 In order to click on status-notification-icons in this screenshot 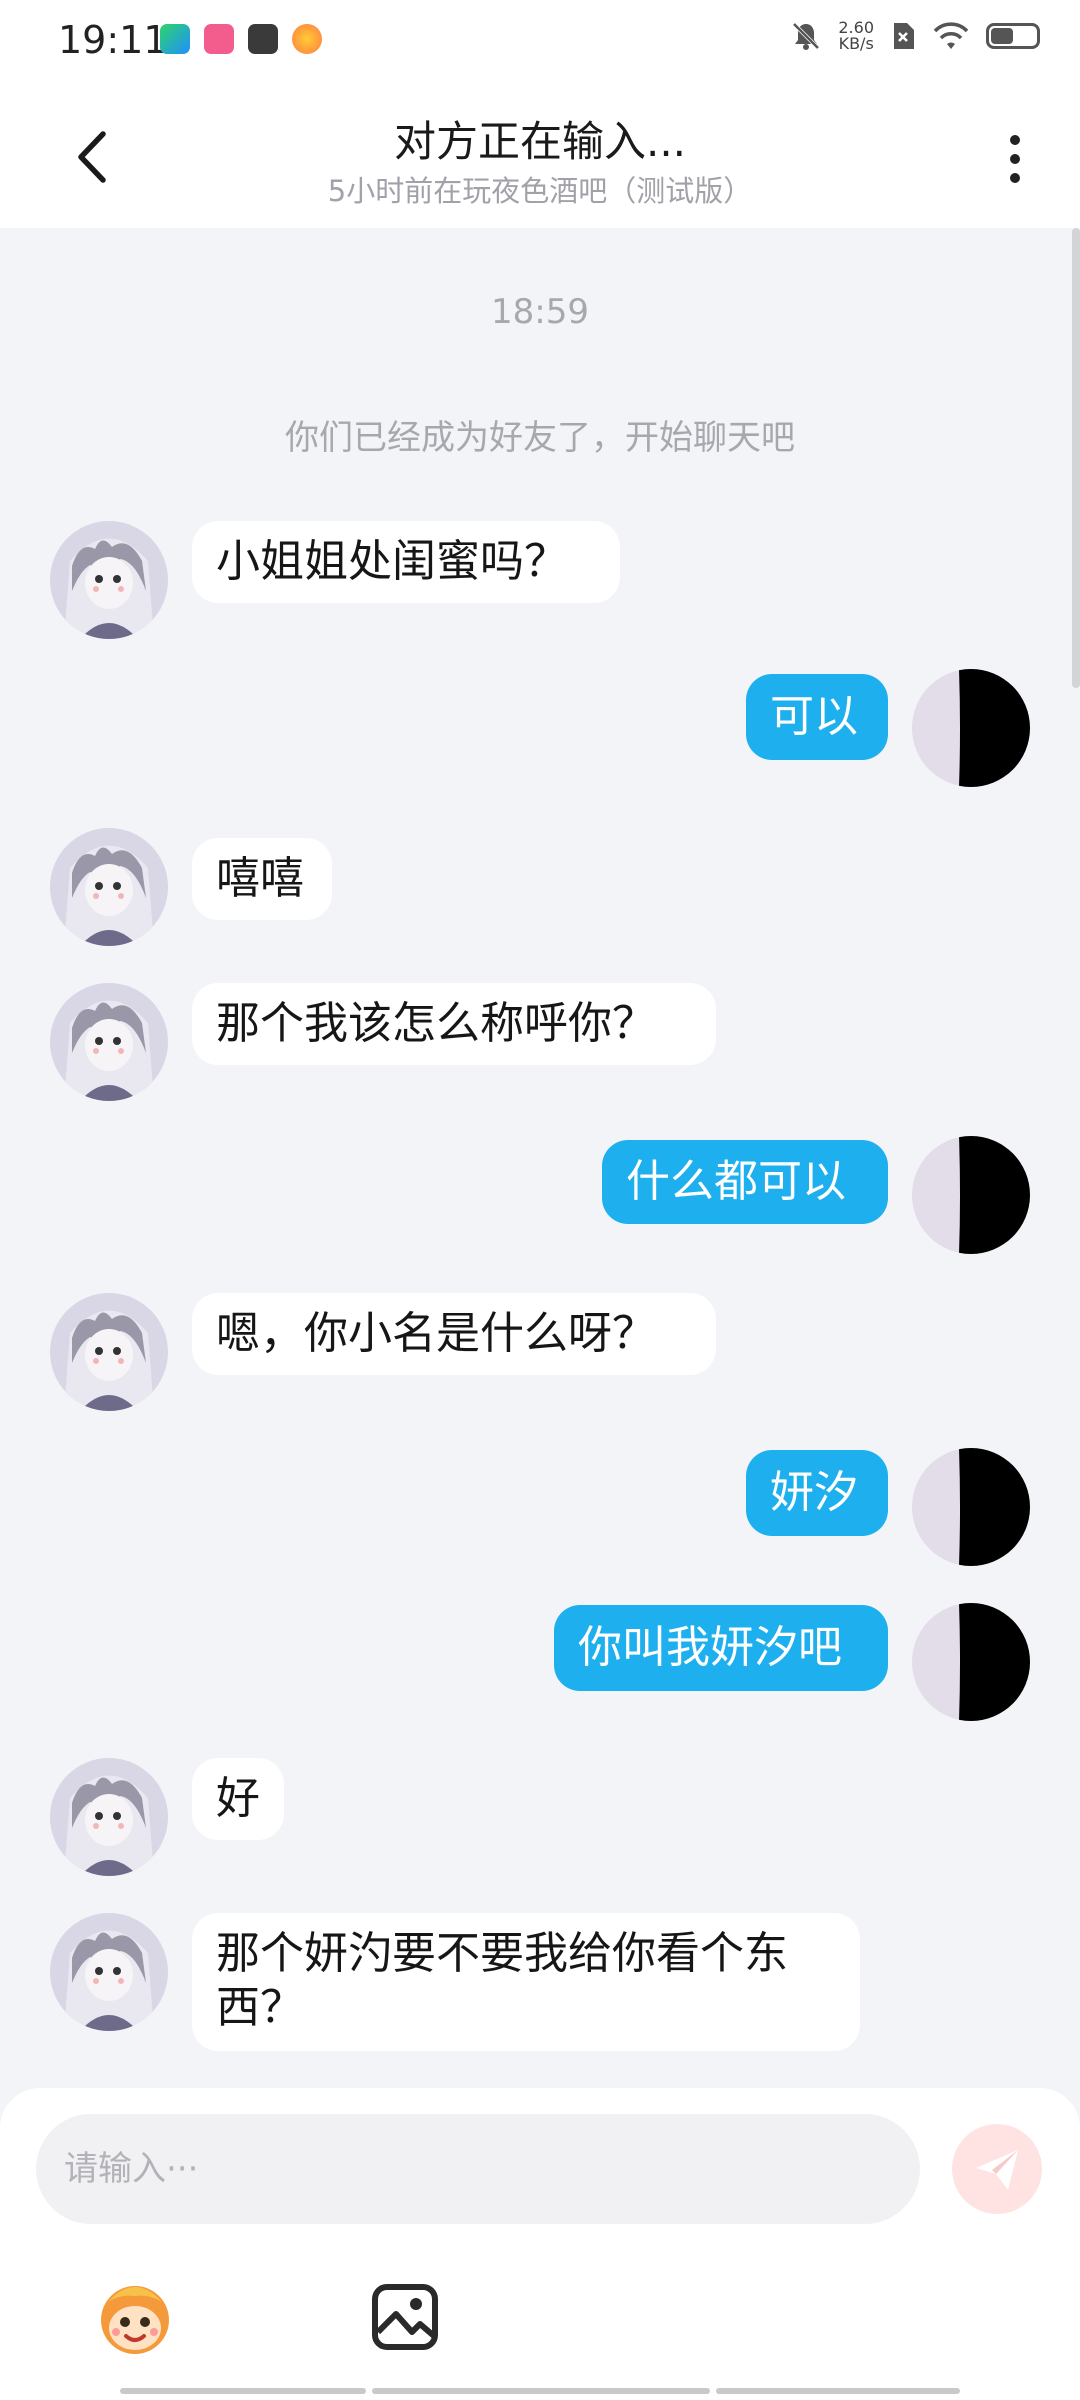, I will do `click(241, 39)`.